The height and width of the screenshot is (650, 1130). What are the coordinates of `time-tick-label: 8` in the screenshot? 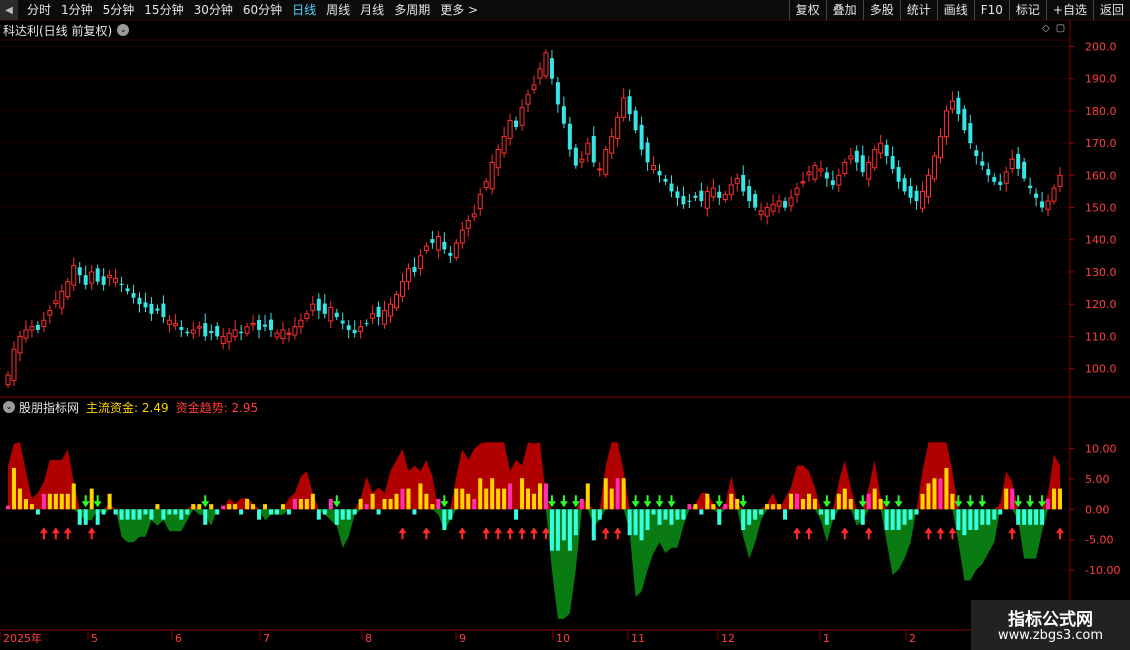 It's located at (368, 638).